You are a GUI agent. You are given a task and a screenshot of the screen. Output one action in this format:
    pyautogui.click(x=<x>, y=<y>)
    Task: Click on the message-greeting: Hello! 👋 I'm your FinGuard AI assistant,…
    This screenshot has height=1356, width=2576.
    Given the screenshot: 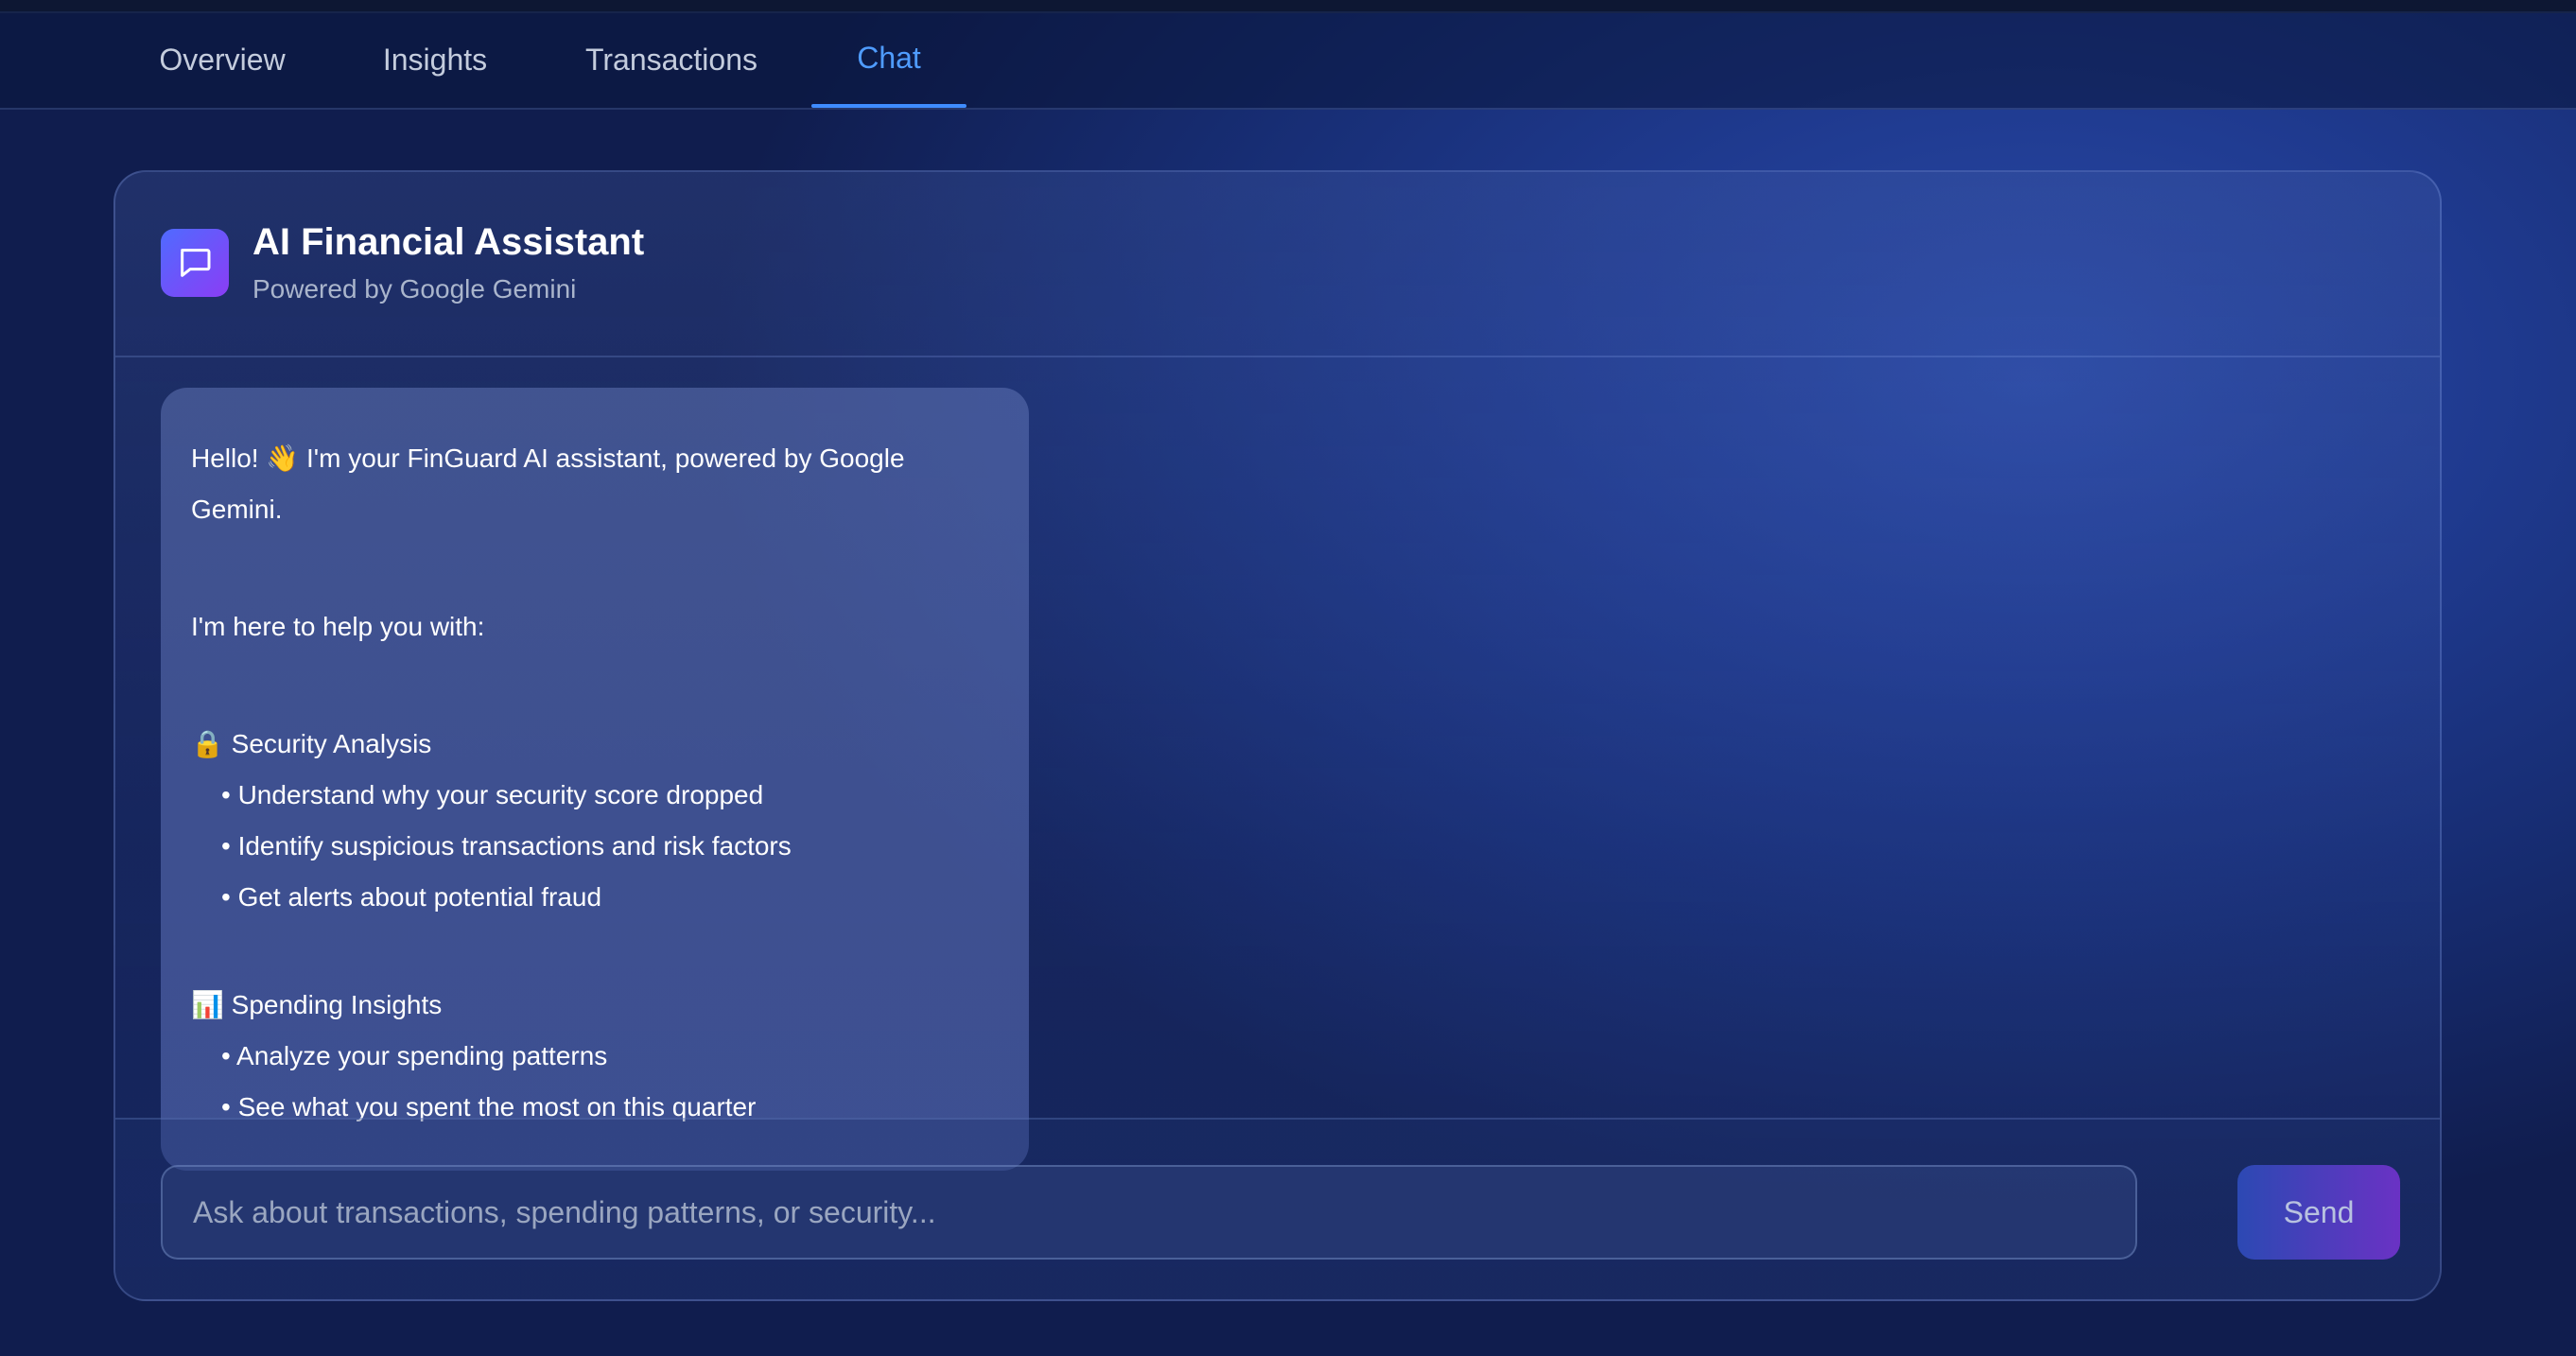 What is the action you would take?
    pyautogui.click(x=548, y=483)
    